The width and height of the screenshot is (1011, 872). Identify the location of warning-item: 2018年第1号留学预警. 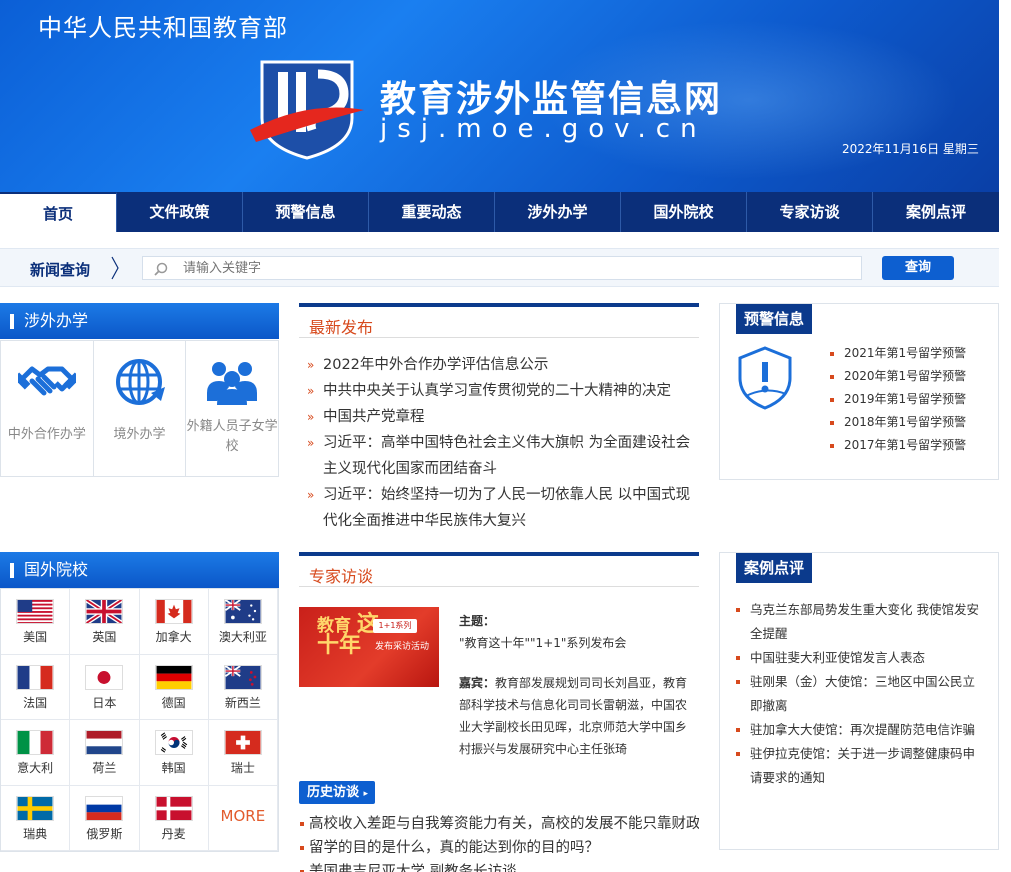
(898, 422).